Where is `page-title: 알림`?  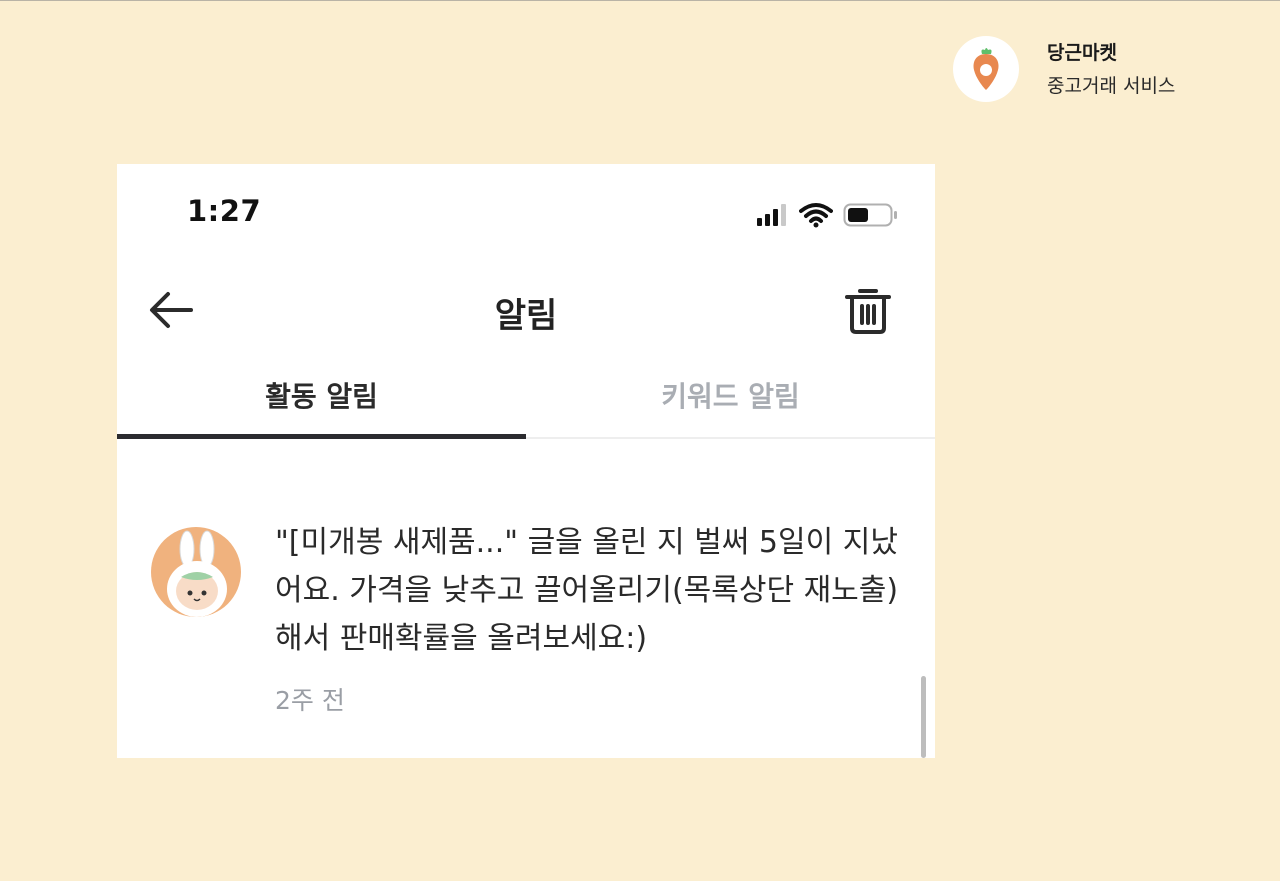
page-title: 알림 is located at coordinates (526, 316).